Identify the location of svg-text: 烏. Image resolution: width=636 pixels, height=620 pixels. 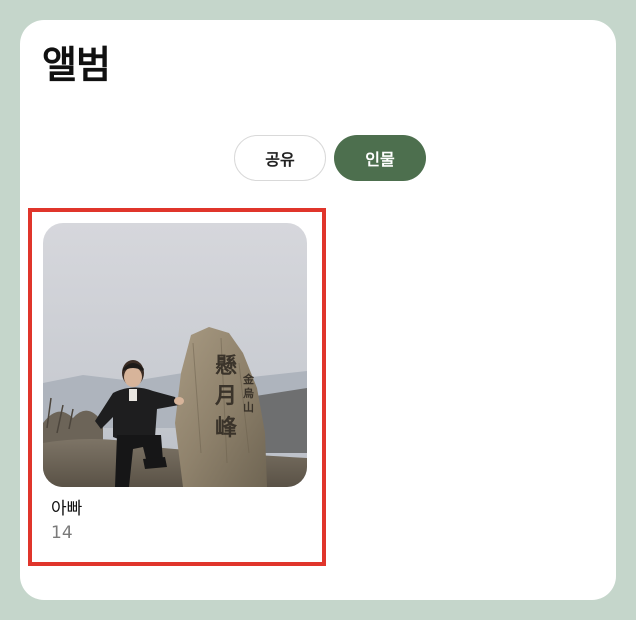
(248, 393).